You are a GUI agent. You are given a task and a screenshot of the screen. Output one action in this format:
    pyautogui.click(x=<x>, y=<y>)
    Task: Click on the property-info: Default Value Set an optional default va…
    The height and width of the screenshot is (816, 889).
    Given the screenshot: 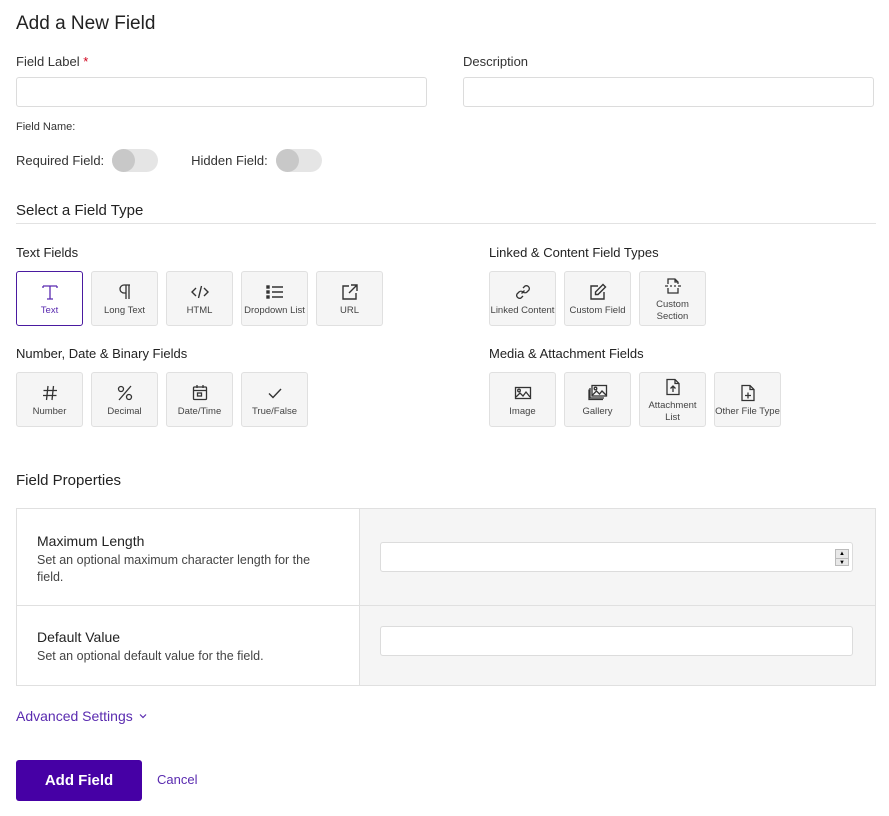 What is the action you would take?
    pyautogui.click(x=188, y=645)
    